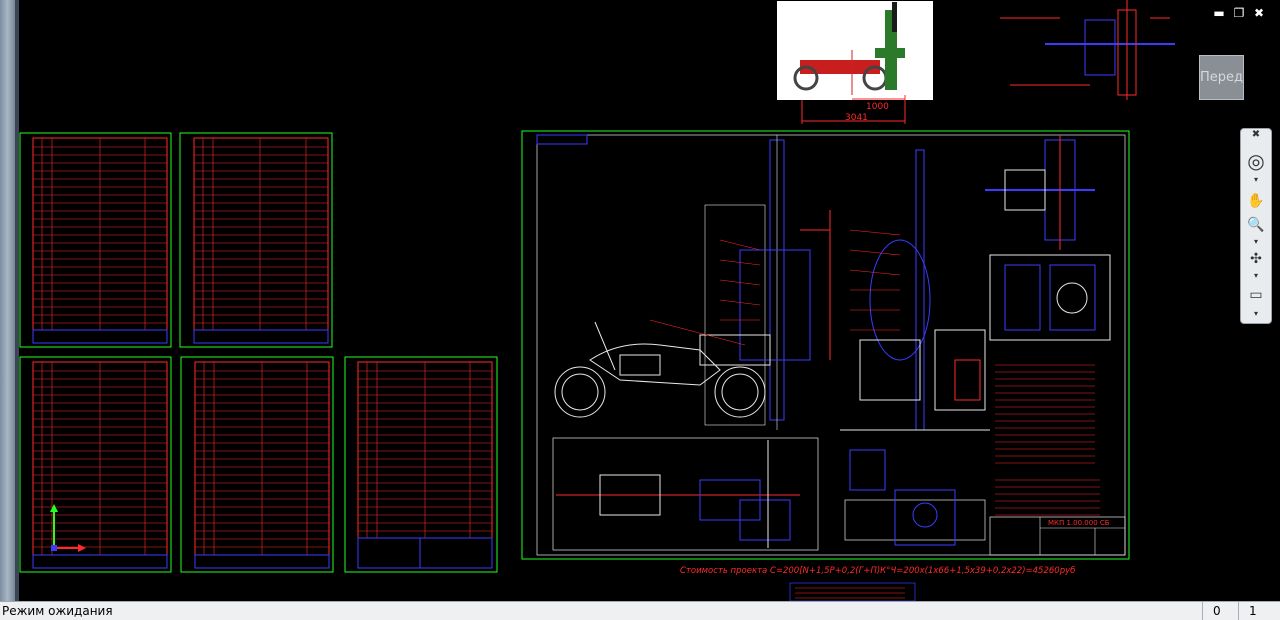 The height and width of the screenshot is (620, 1280). Describe the element at coordinates (1256, 241) in the screenshot. I see `zoom-chevron-icon: ▾` at that location.